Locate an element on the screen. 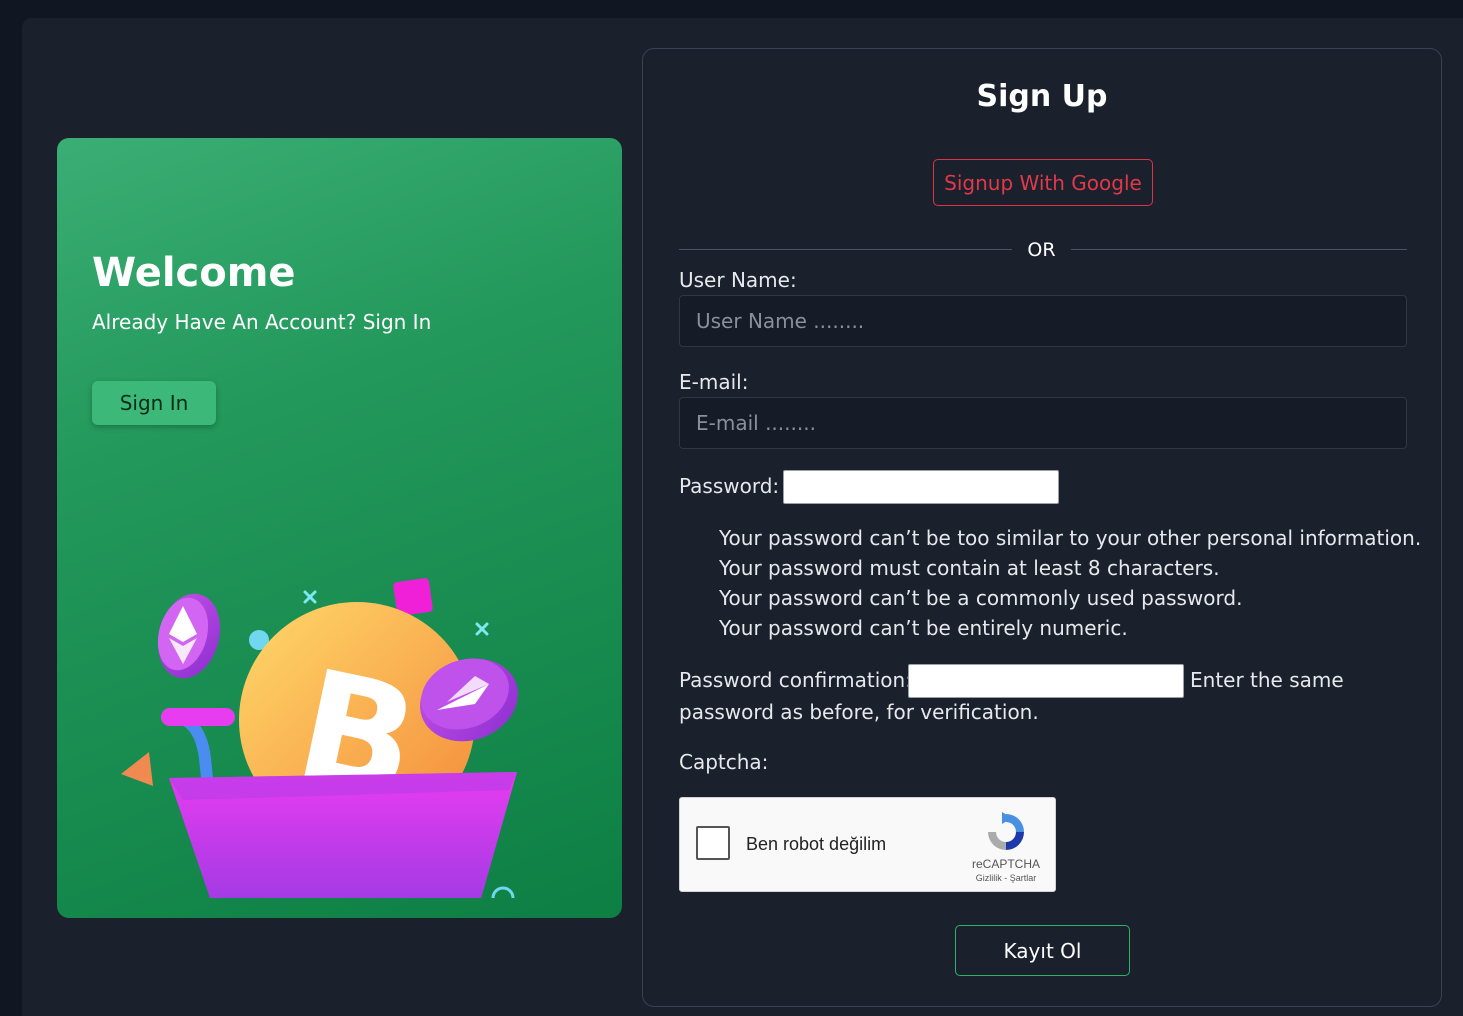  welcome-subtitle: Already Have An Account? Sign In is located at coordinates (262, 322).